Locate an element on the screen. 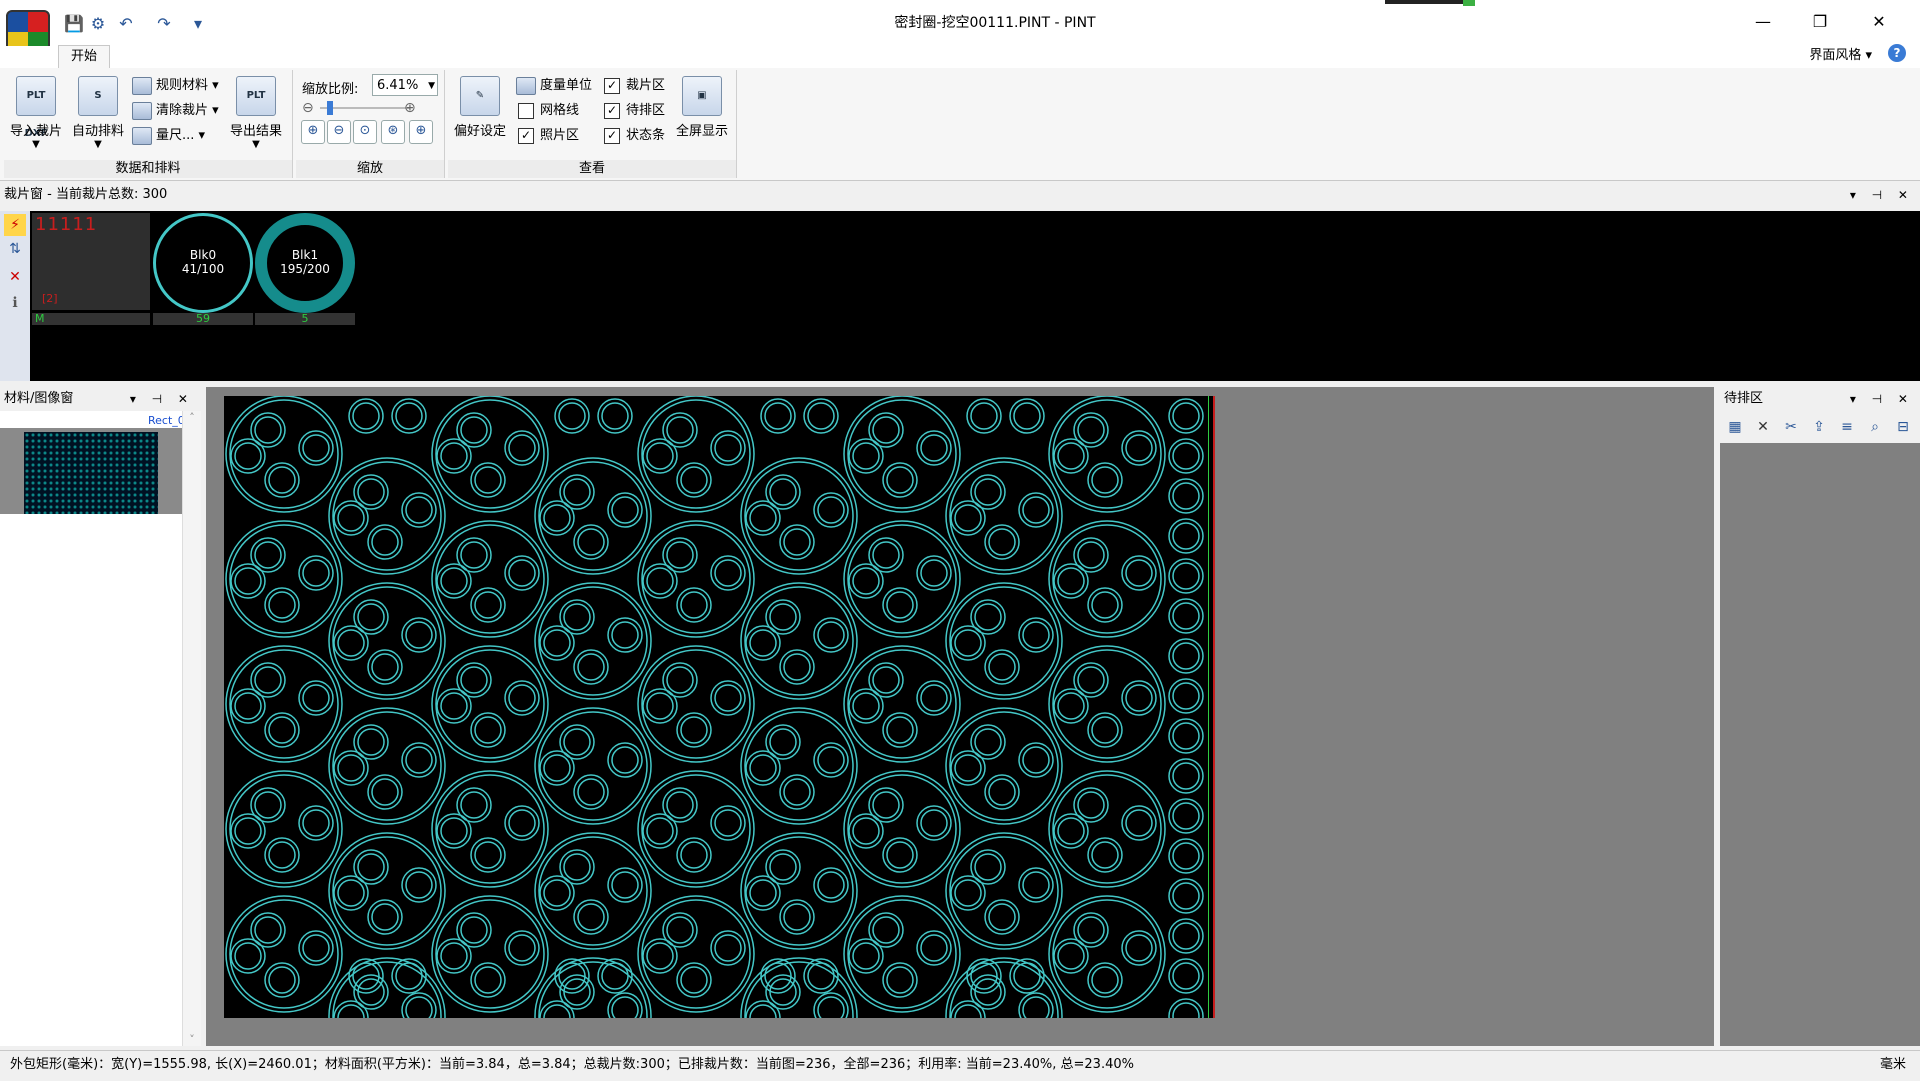  export-results-button: PLT 导出结果 ▼ is located at coordinates (256, 113).